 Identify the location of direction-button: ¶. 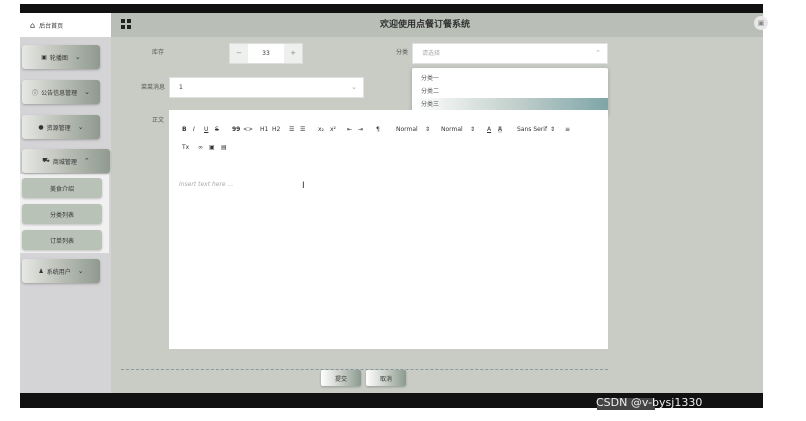
(378, 129).